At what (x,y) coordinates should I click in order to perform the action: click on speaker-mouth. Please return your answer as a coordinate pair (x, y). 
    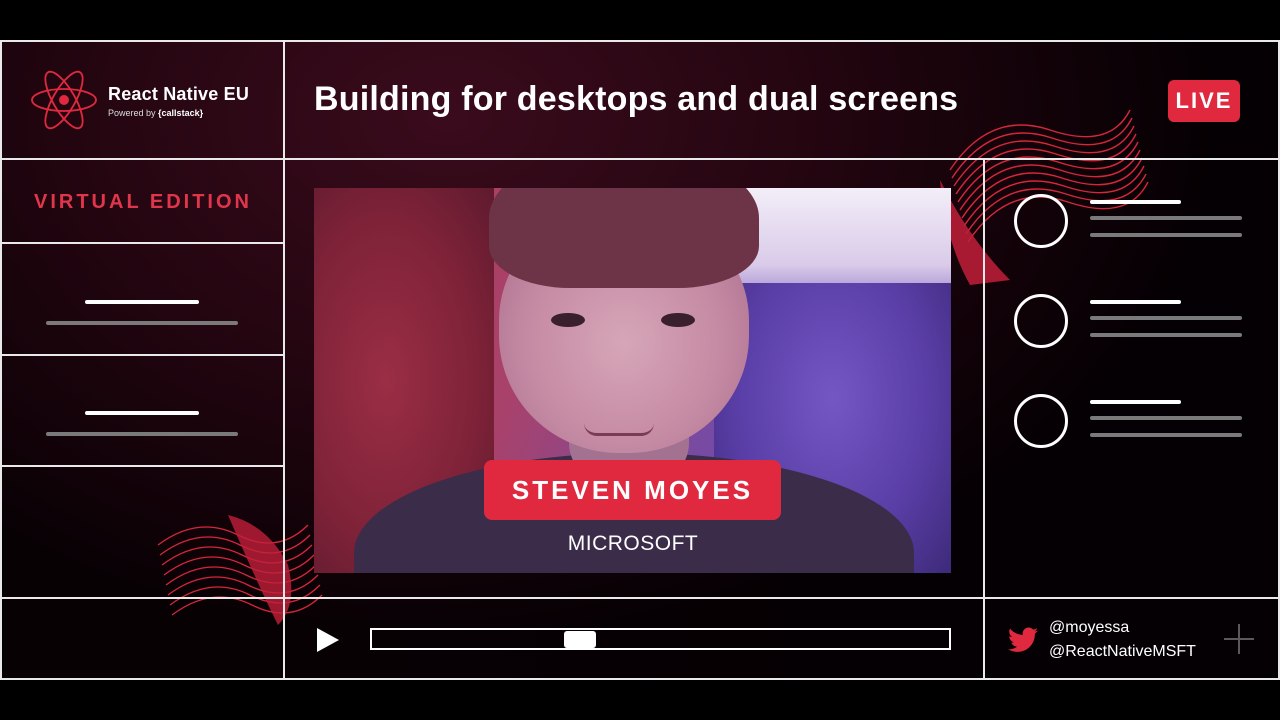
    Looking at the image, I should click on (619, 429).